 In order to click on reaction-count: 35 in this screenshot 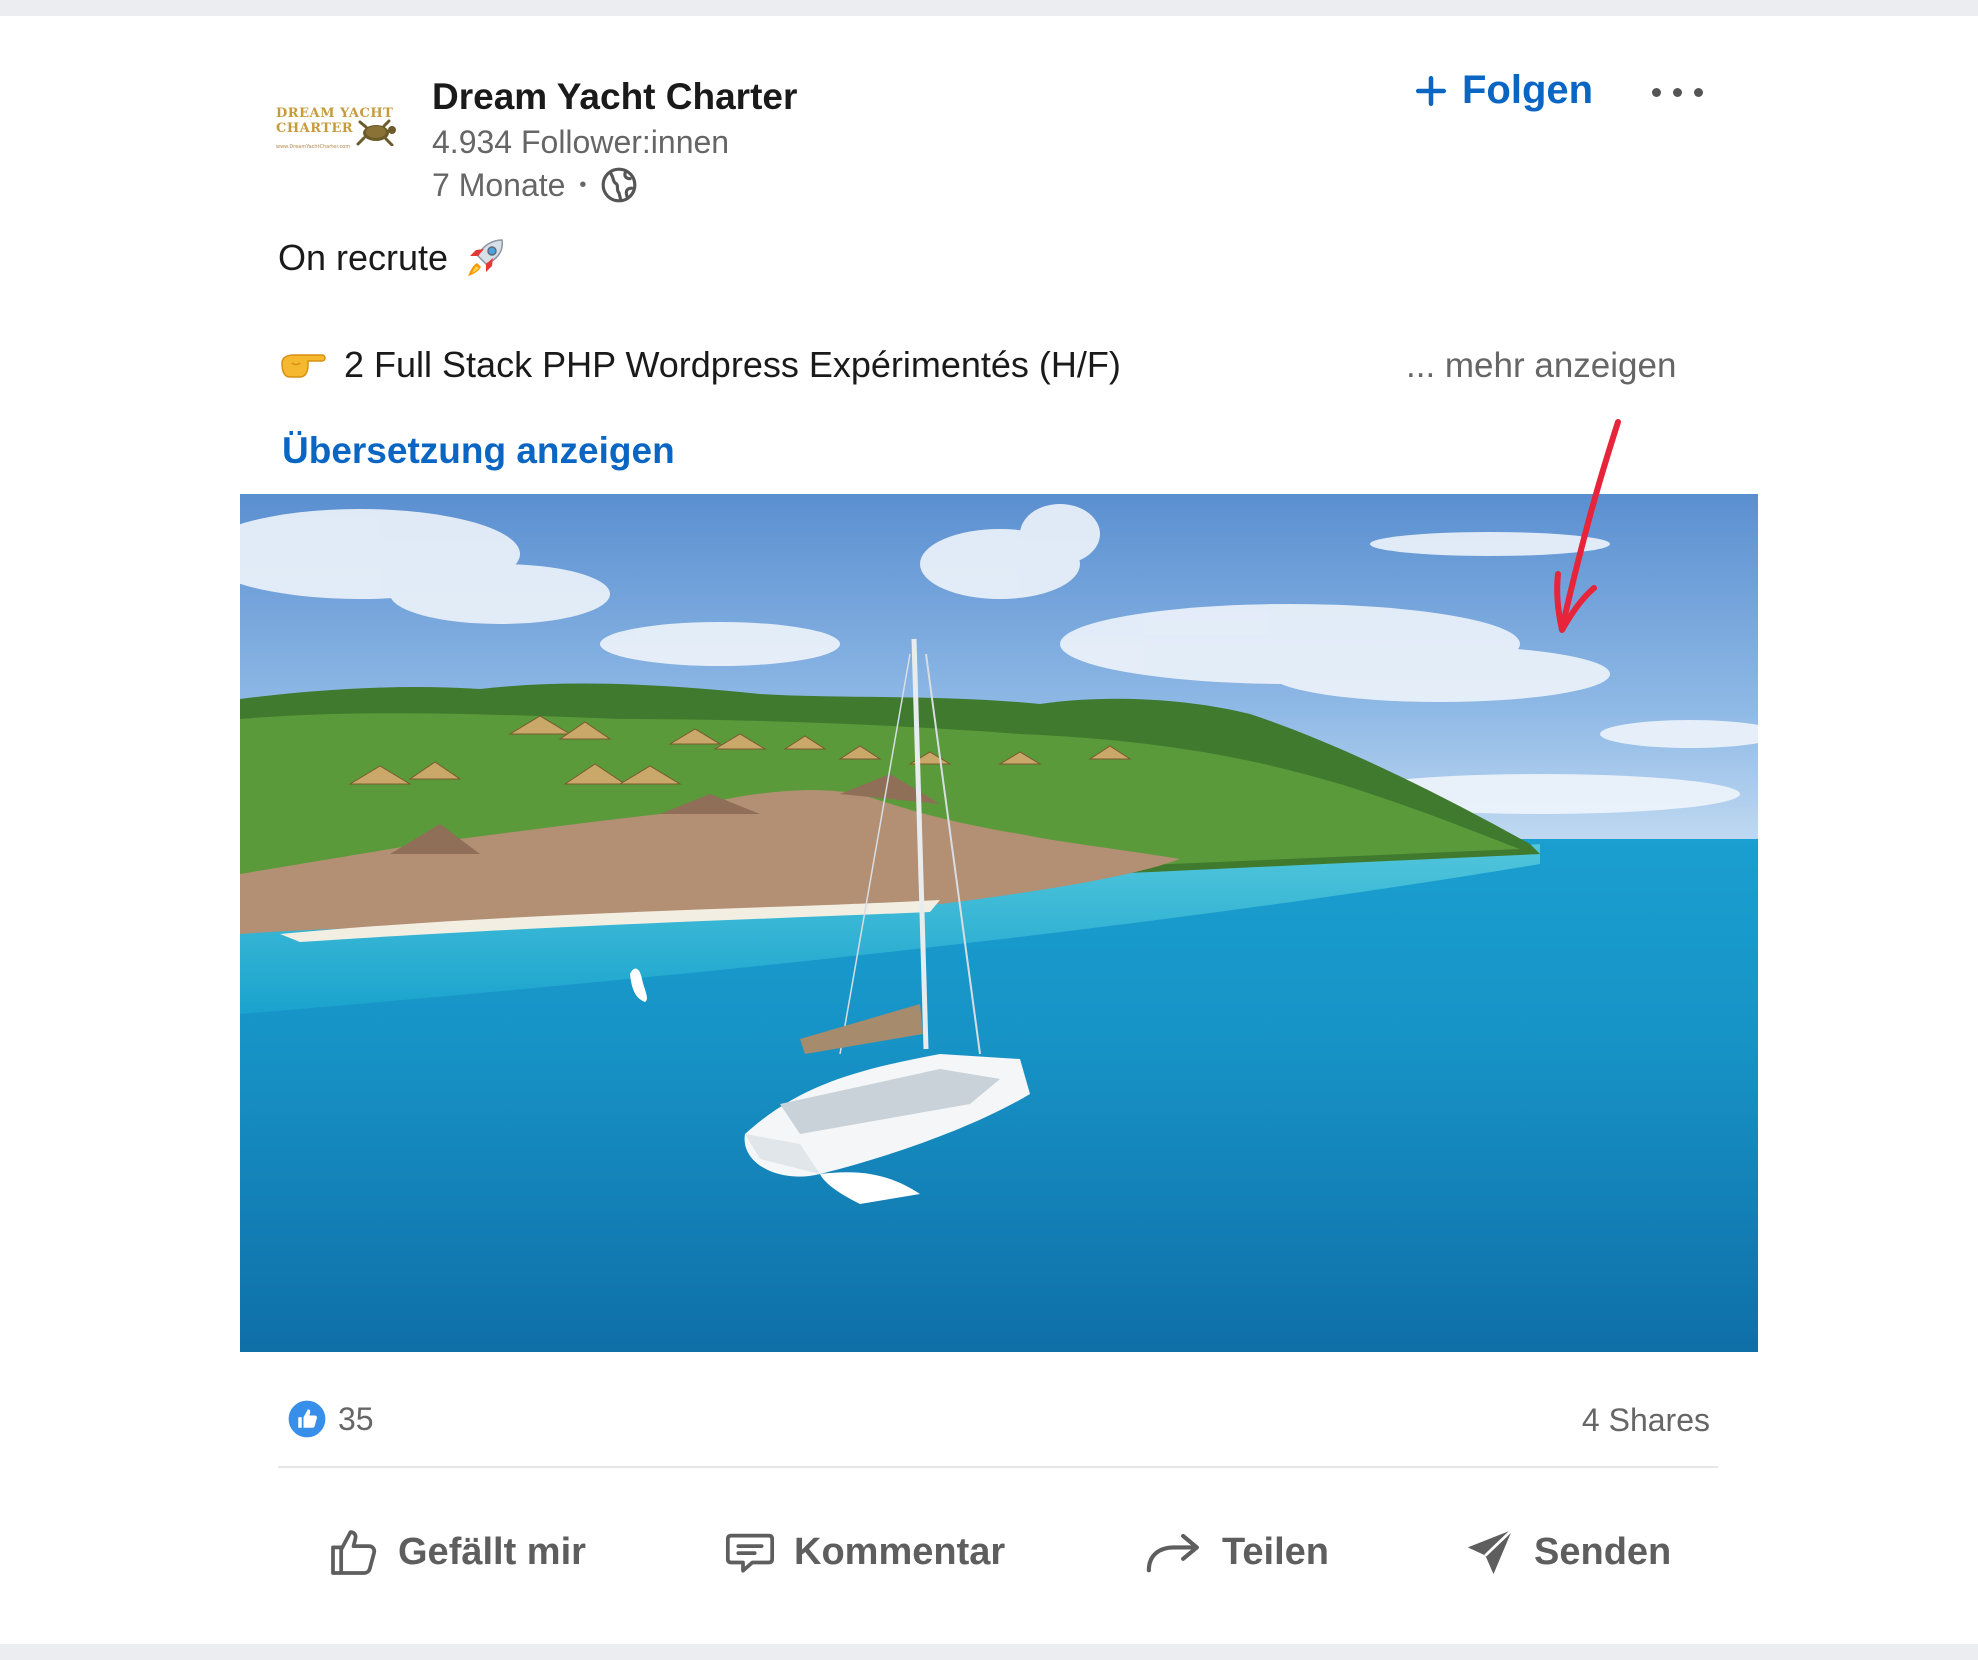, I will do `click(330, 1419)`.